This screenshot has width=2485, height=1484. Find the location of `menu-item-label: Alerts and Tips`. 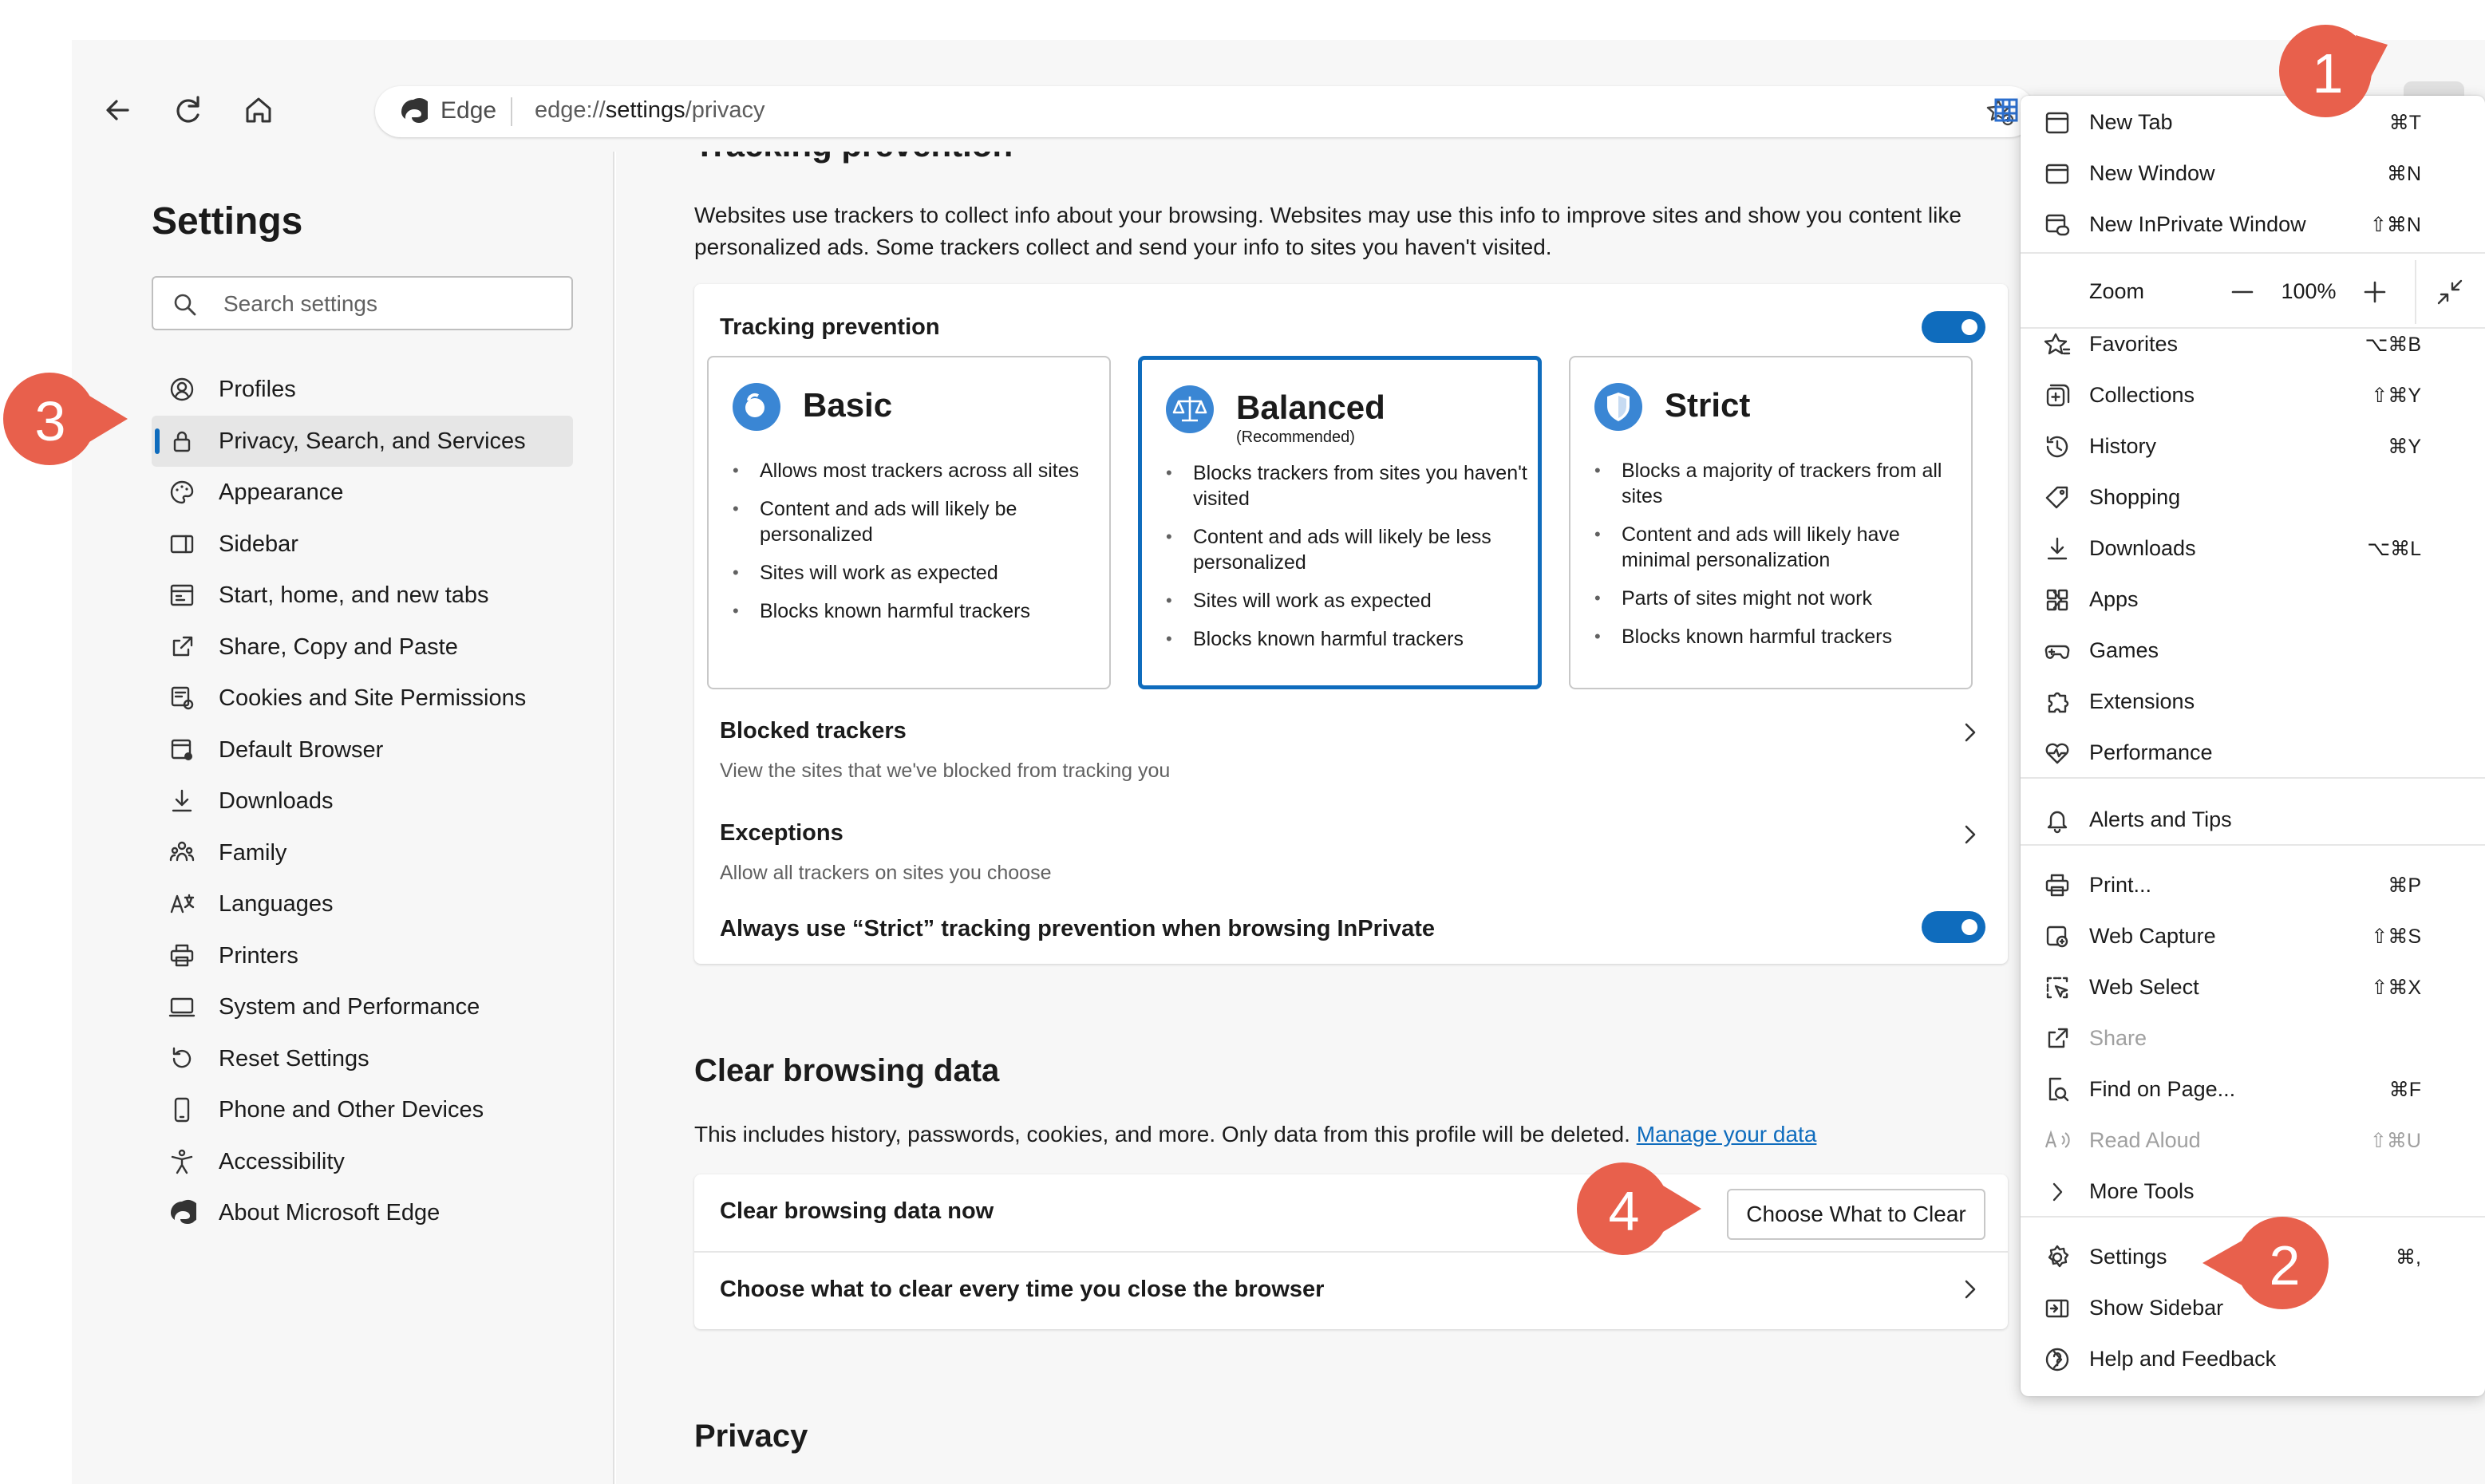

menu-item-label: Alerts and Tips is located at coordinates (2160, 819).